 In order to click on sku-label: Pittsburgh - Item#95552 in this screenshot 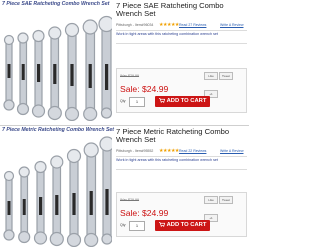, I will do `click(135, 151)`.